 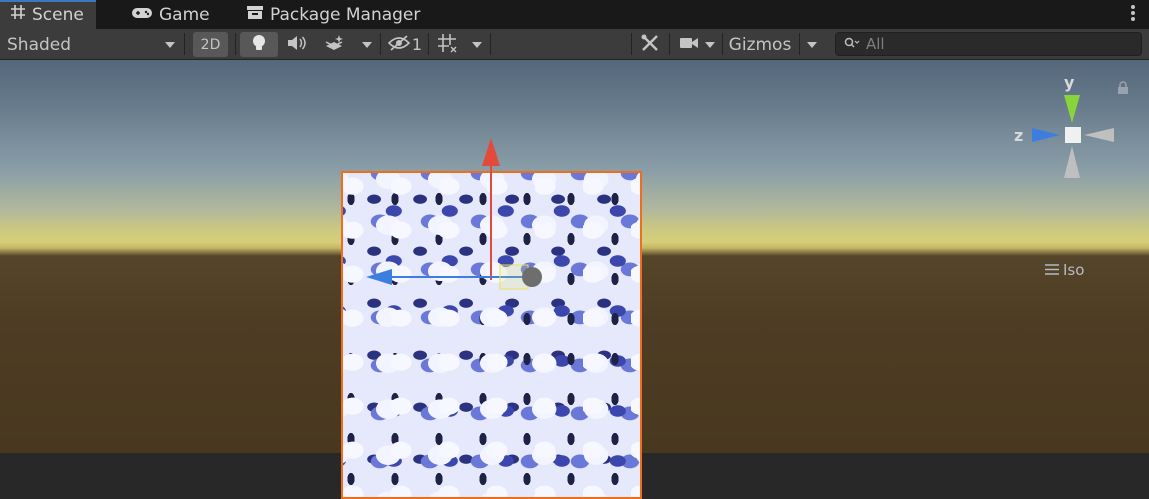 I want to click on tab-scene: Scene, so click(x=48, y=14).